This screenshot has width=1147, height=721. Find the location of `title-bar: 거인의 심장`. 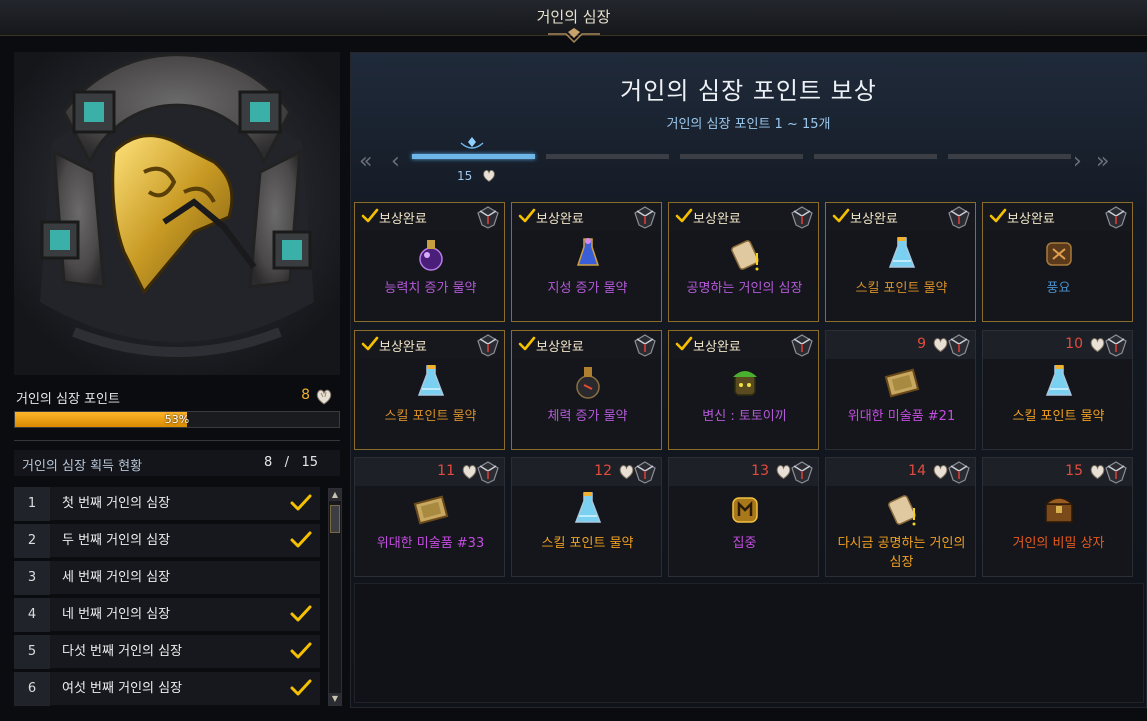

title-bar: 거인의 심장 is located at coordinates (573, 22).